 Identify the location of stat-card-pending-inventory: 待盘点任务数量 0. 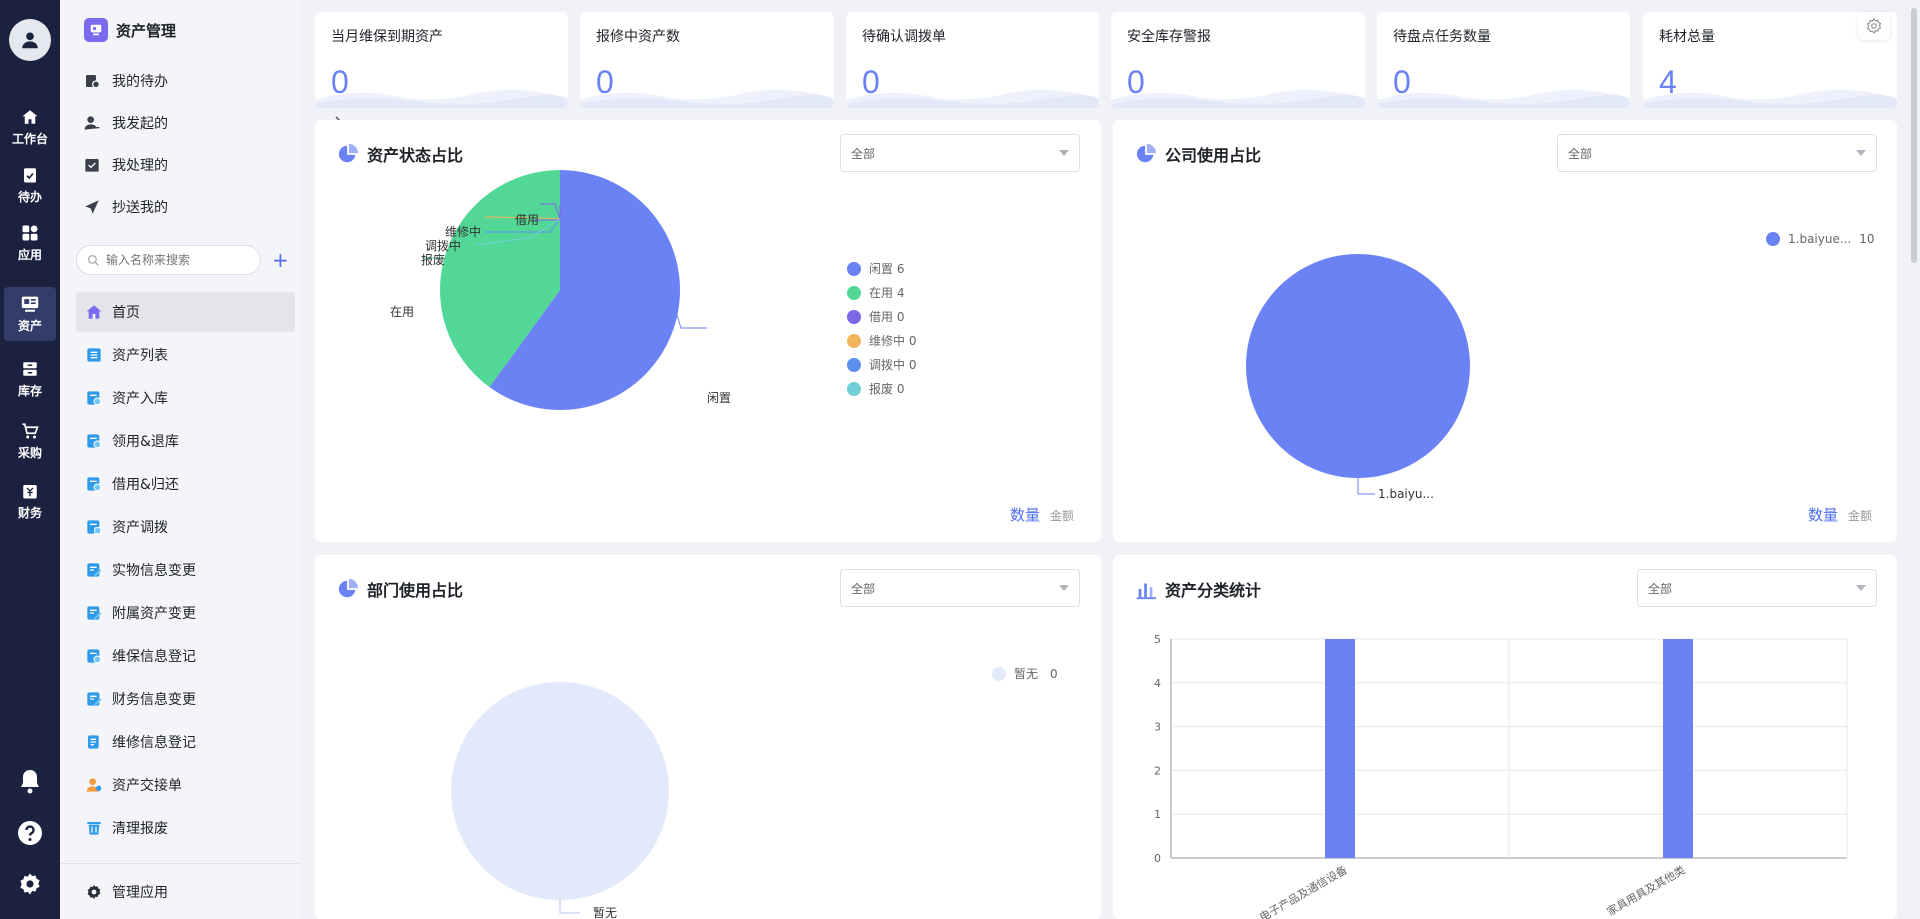
(1503, 60).